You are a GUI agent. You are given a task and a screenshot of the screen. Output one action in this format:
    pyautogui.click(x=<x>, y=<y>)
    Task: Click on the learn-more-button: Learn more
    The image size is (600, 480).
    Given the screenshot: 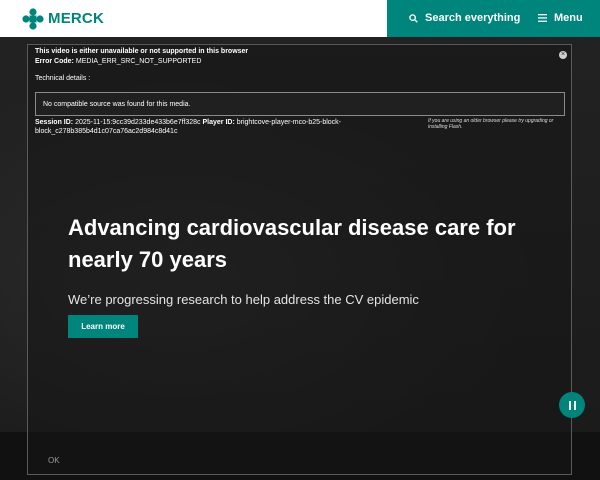 What is the action you would take?
    pyautogui.click(x=103, y=326)
    